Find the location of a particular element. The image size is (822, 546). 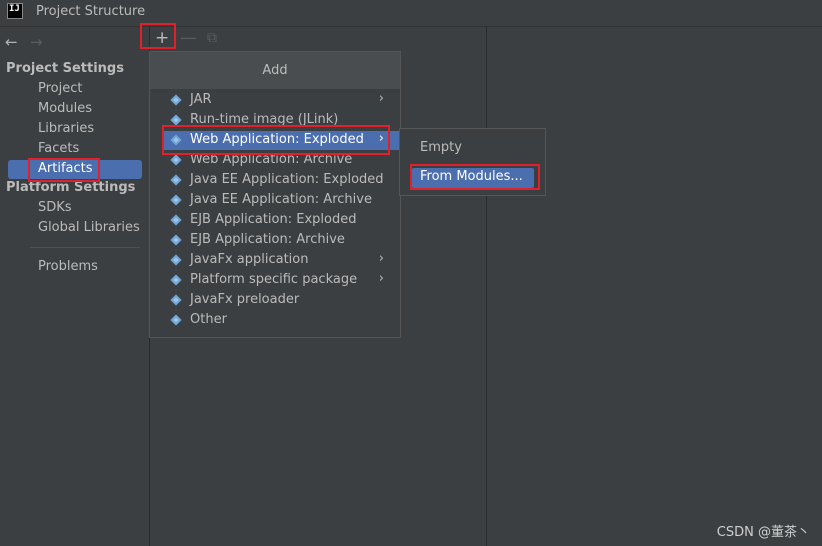

forward-arrow-icon: → is located at coordinates (36, 42).